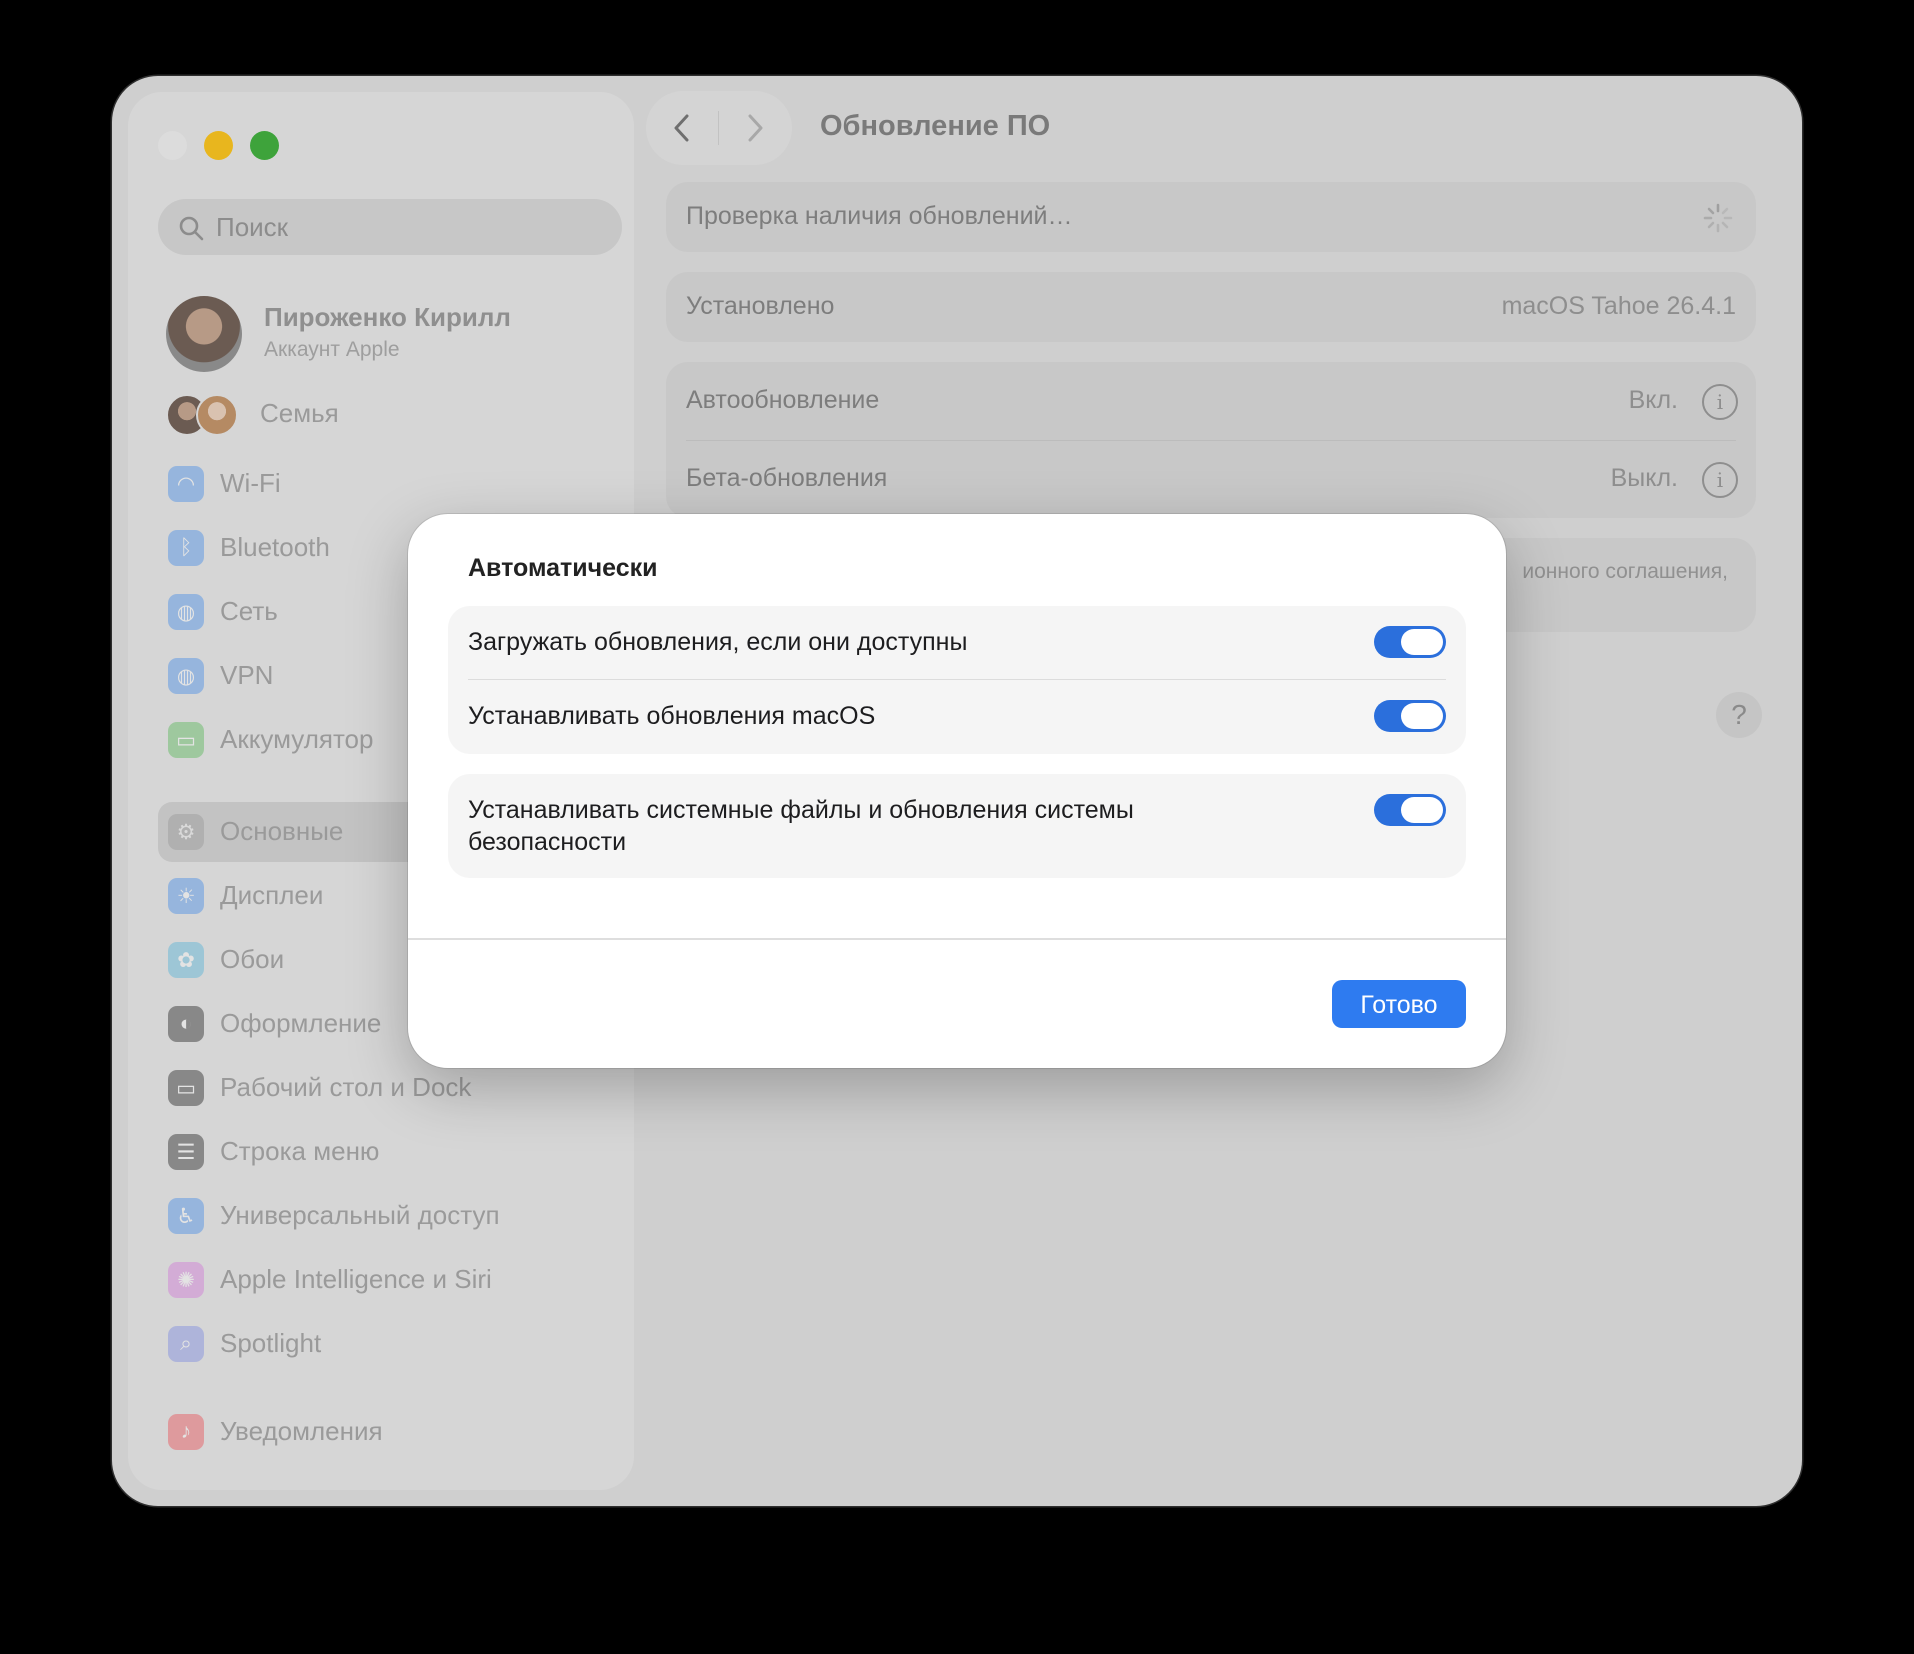 The width and height of the screenshot is (1914, 1654). What do you see at coordinates (217, 415) in the screenshot?
I see `family-avatar` at bounding box center [217, 415].